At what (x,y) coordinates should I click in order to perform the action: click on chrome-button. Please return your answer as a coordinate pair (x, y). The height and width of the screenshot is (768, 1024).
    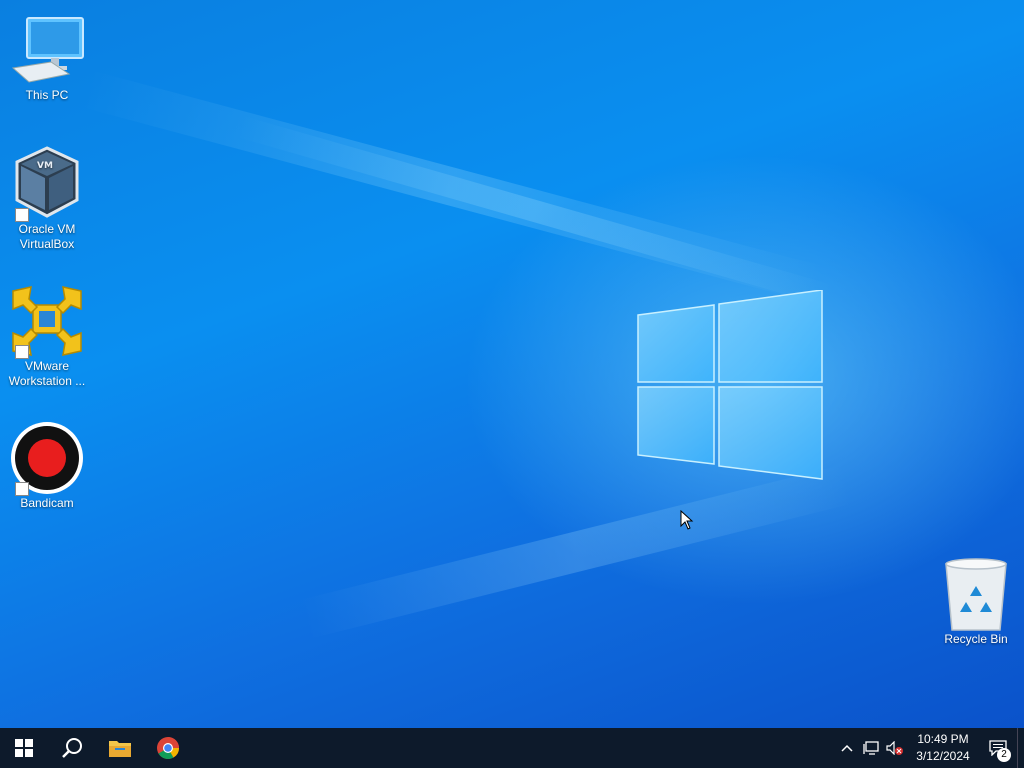
    Looking at the image, I should click on (168, 748).